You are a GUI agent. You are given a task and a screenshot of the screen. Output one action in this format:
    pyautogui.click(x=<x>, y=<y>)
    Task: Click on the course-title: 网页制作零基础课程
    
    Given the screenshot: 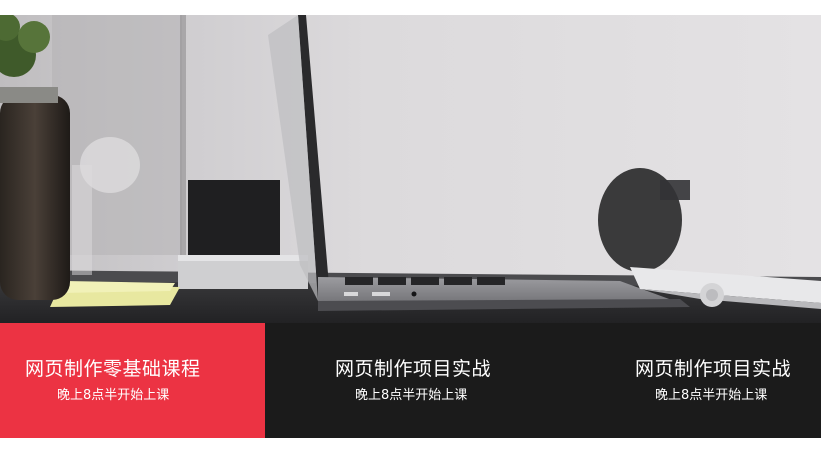 What is the action you would take?
    pyautogui.click(x=113, y=369)
    